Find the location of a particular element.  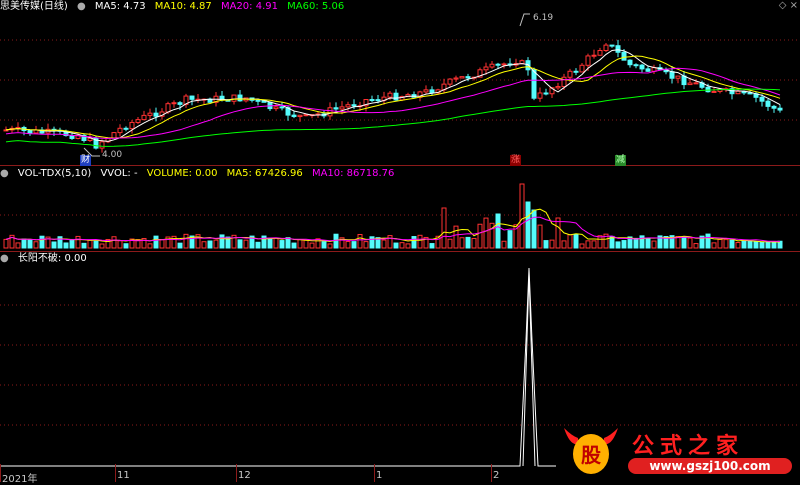

ox-text: 股 is located at coordinates (591, 455).